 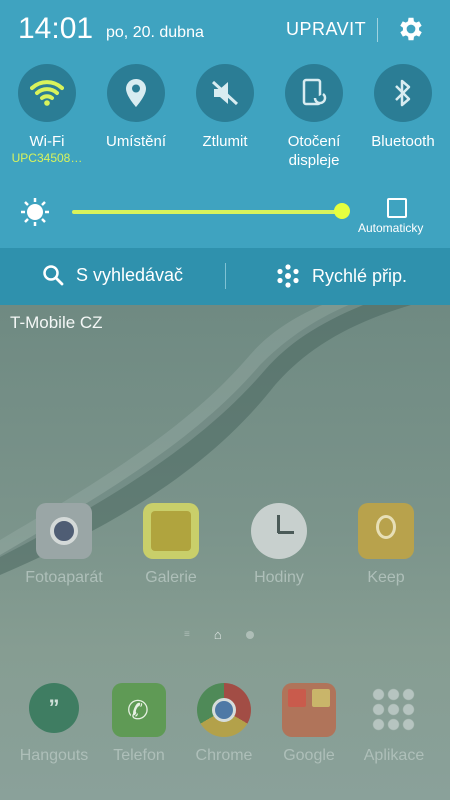 I want to click on dock-apps: Aplikace, so click(x=394, y=724).